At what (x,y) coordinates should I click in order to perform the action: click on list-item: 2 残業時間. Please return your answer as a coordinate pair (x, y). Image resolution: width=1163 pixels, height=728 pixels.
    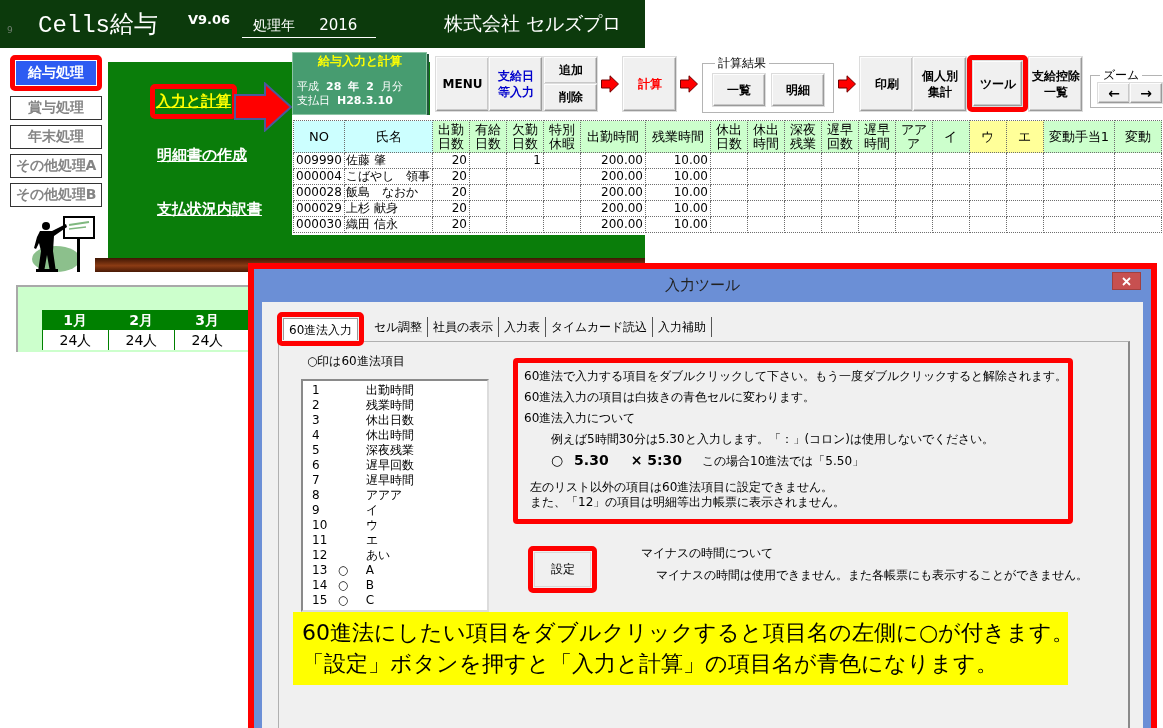
    Looking at the image, I should click on (399, 405).